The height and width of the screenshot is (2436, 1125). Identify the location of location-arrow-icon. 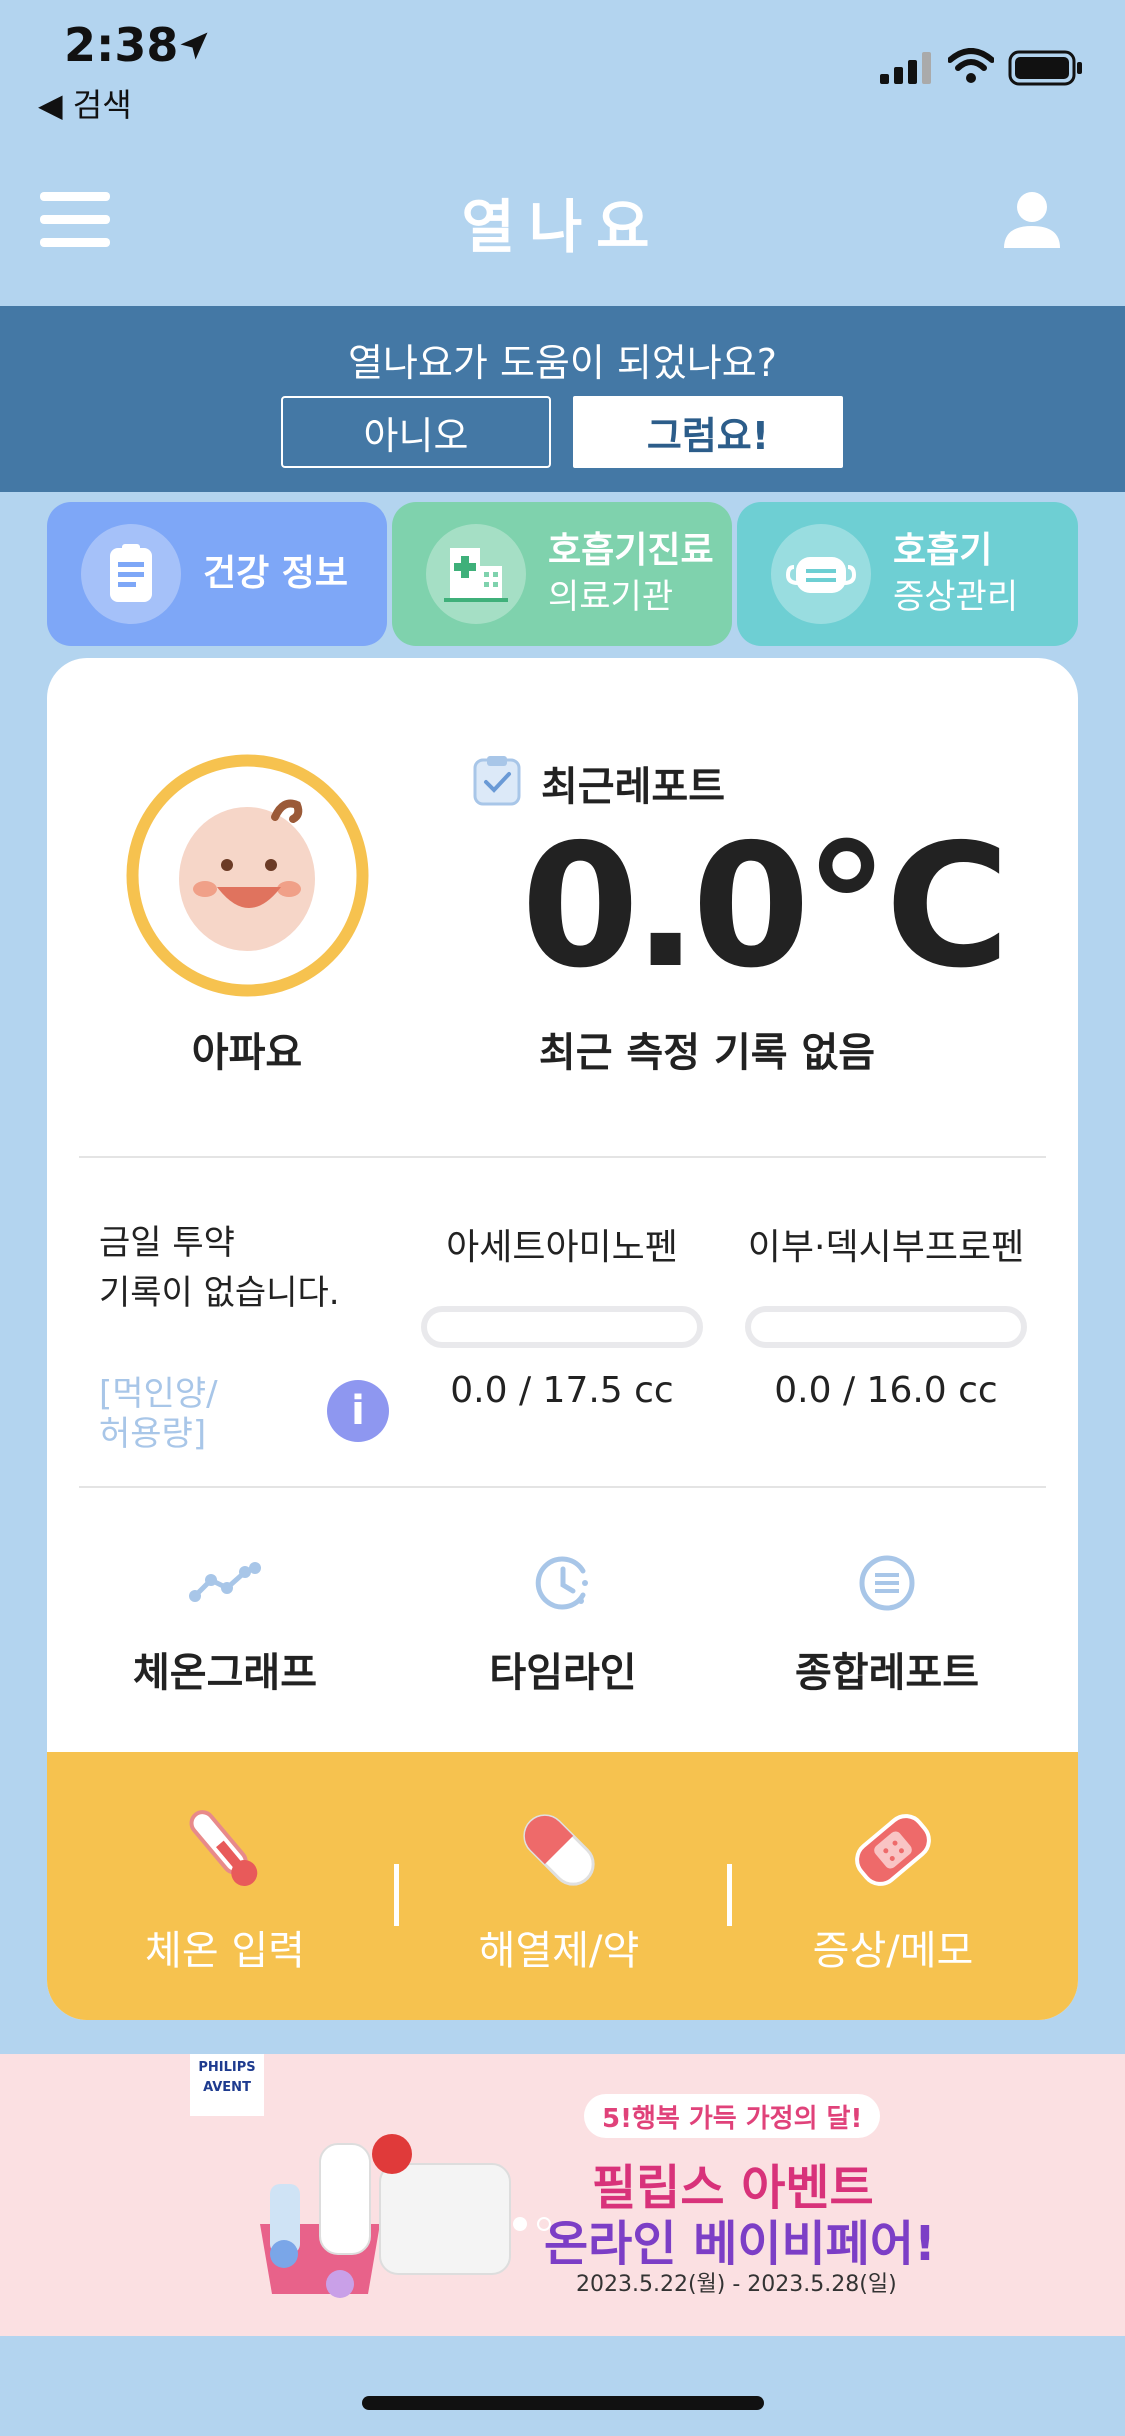
(194, 46).